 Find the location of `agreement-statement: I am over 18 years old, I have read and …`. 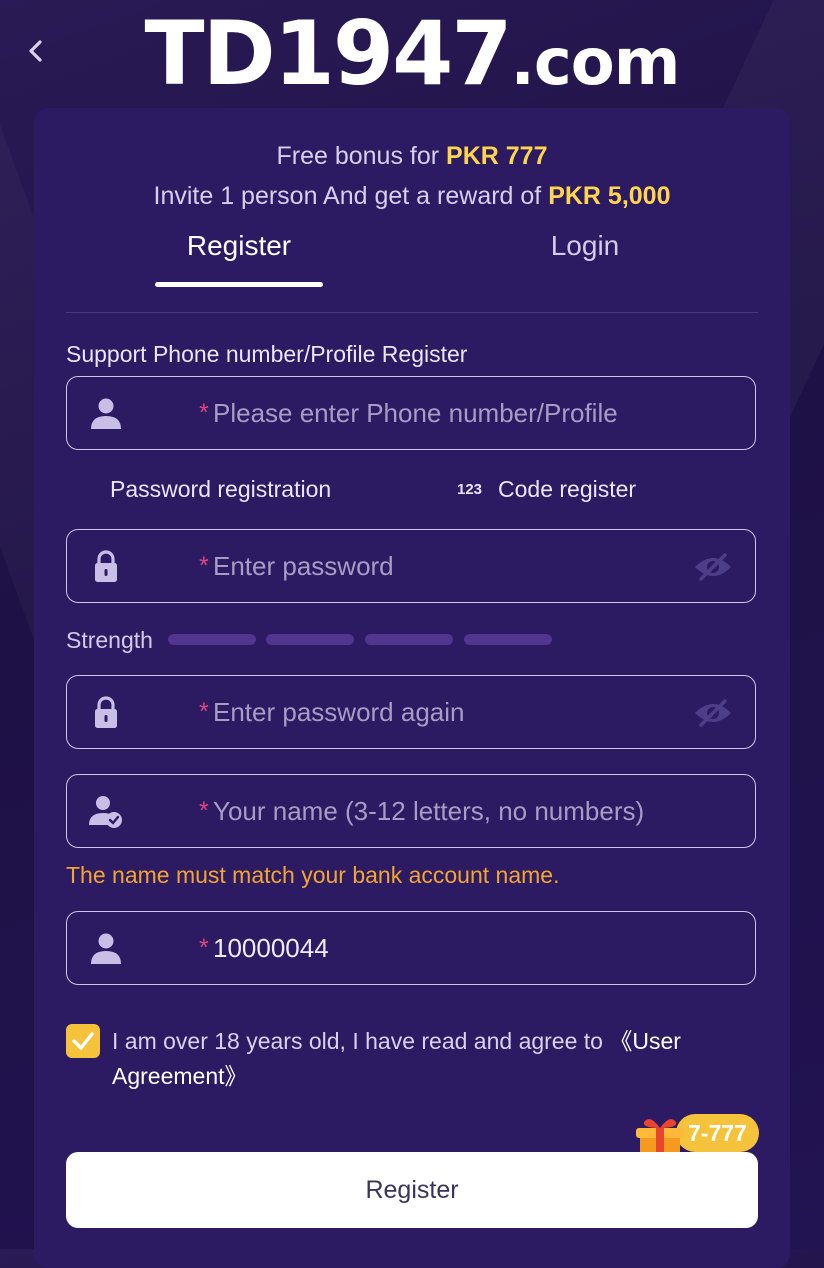

agreement-statement: I am over 18 years old, I have read and … is located at coordinates (361, 1041).